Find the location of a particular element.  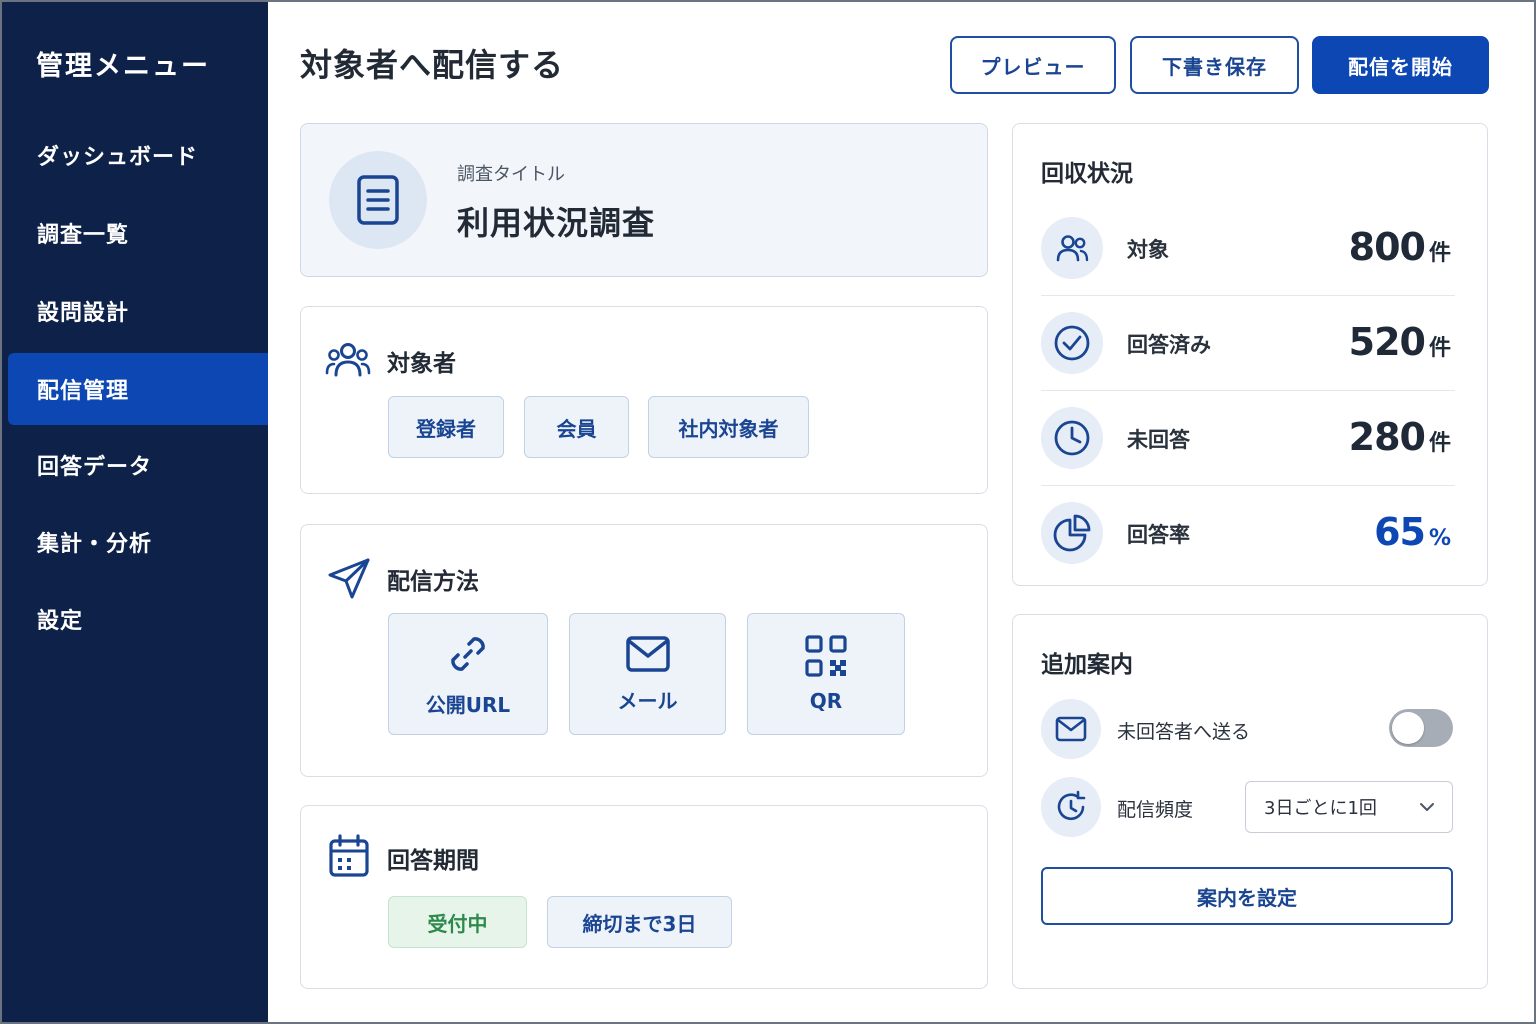

survey-title-value: 利用状況調査 is located at coordinates (556, 223).